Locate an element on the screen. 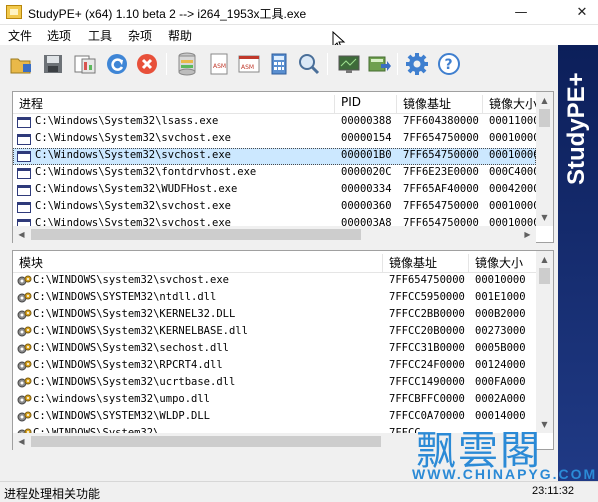 This screenshot has height=502, width=598. process-vertical-scrollbar: ▲ ▼ is located at coordinates (544, 159).